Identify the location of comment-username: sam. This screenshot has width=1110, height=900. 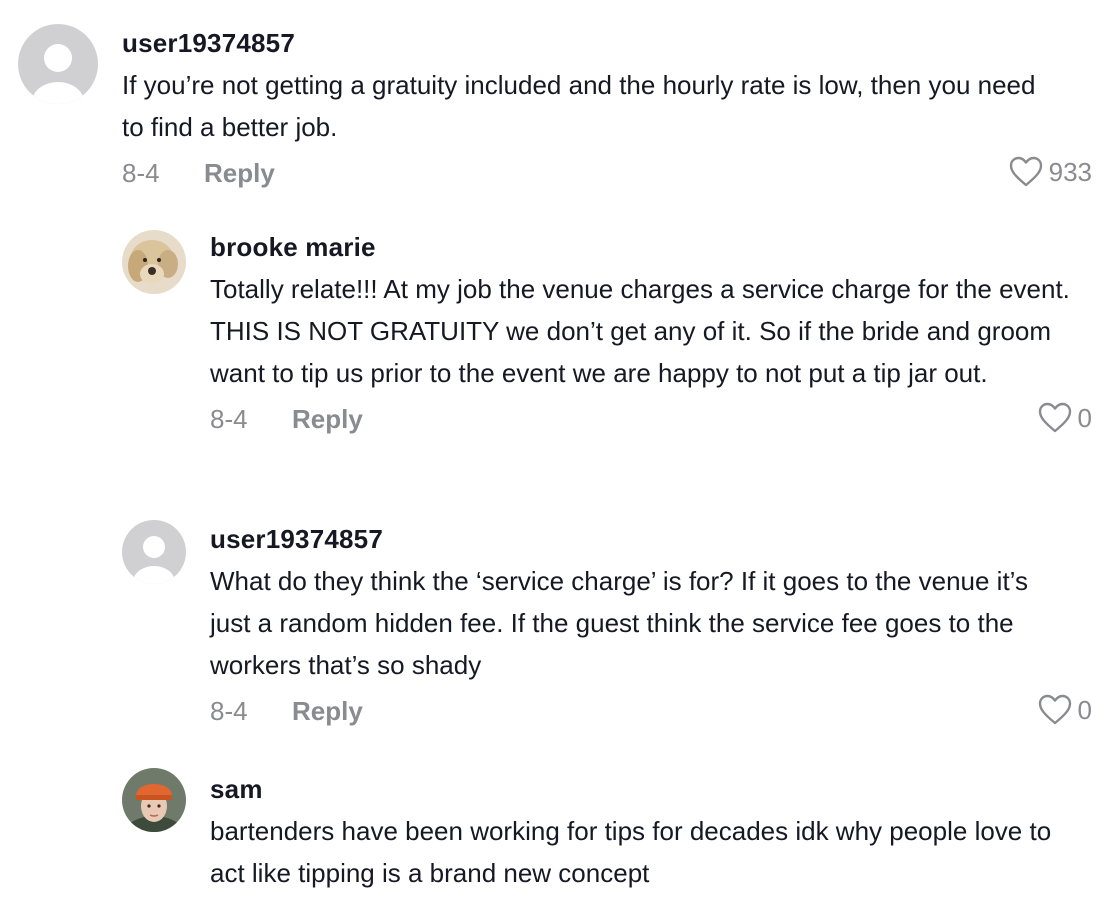
(651, 789).